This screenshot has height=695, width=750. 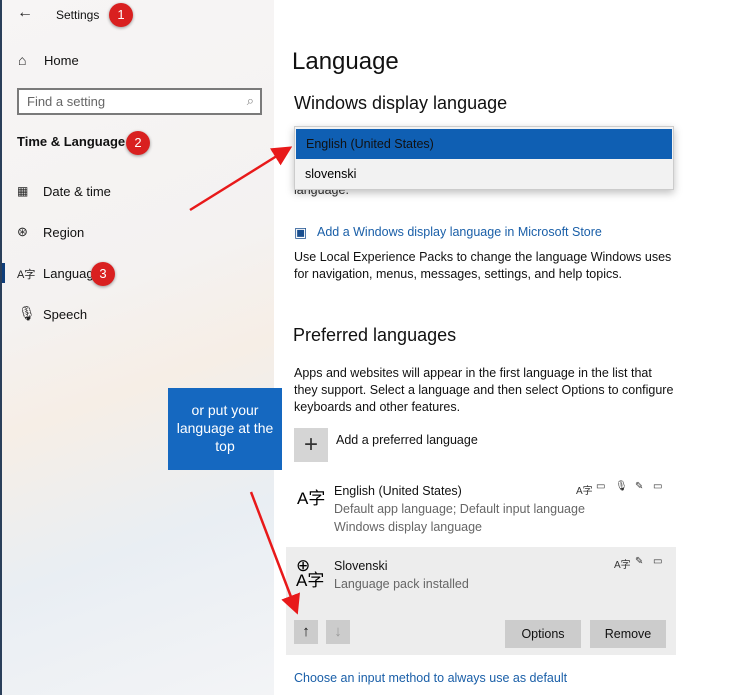 I want to click on annotation-badge: 2, so click(x=138, y=143).